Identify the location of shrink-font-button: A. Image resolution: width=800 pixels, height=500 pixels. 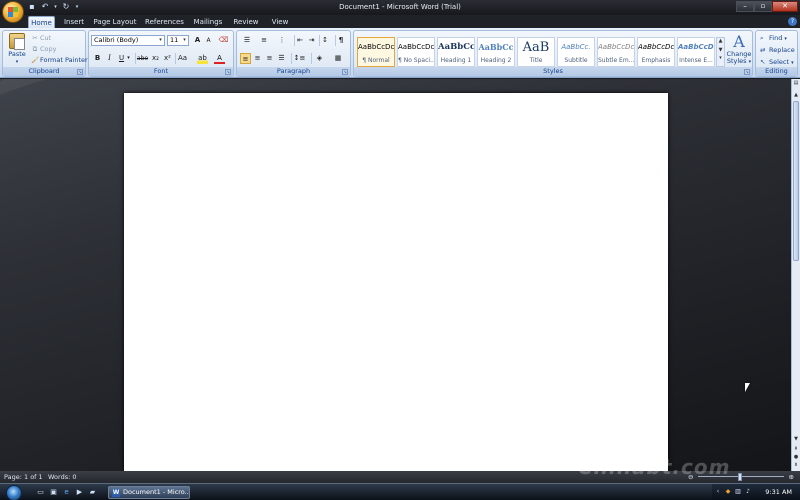
(208, 40).